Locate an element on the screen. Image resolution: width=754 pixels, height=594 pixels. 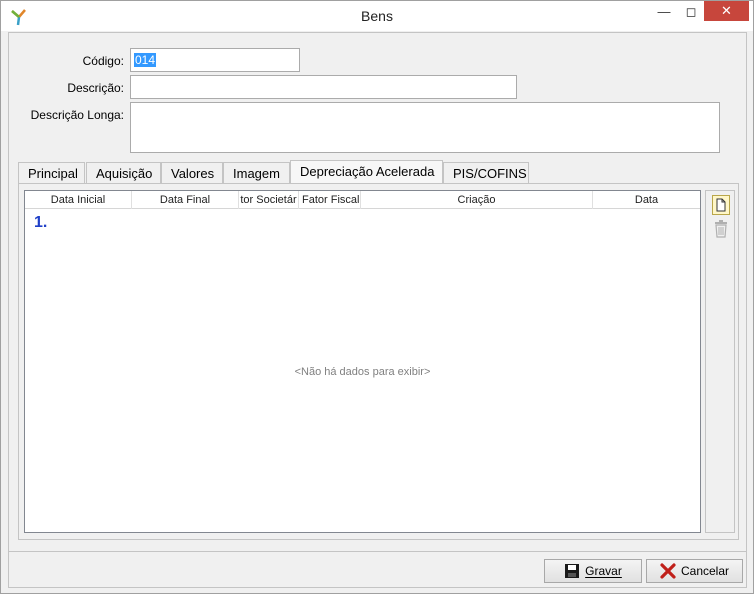
grid-toolbar is located at coordinates (720, 361).